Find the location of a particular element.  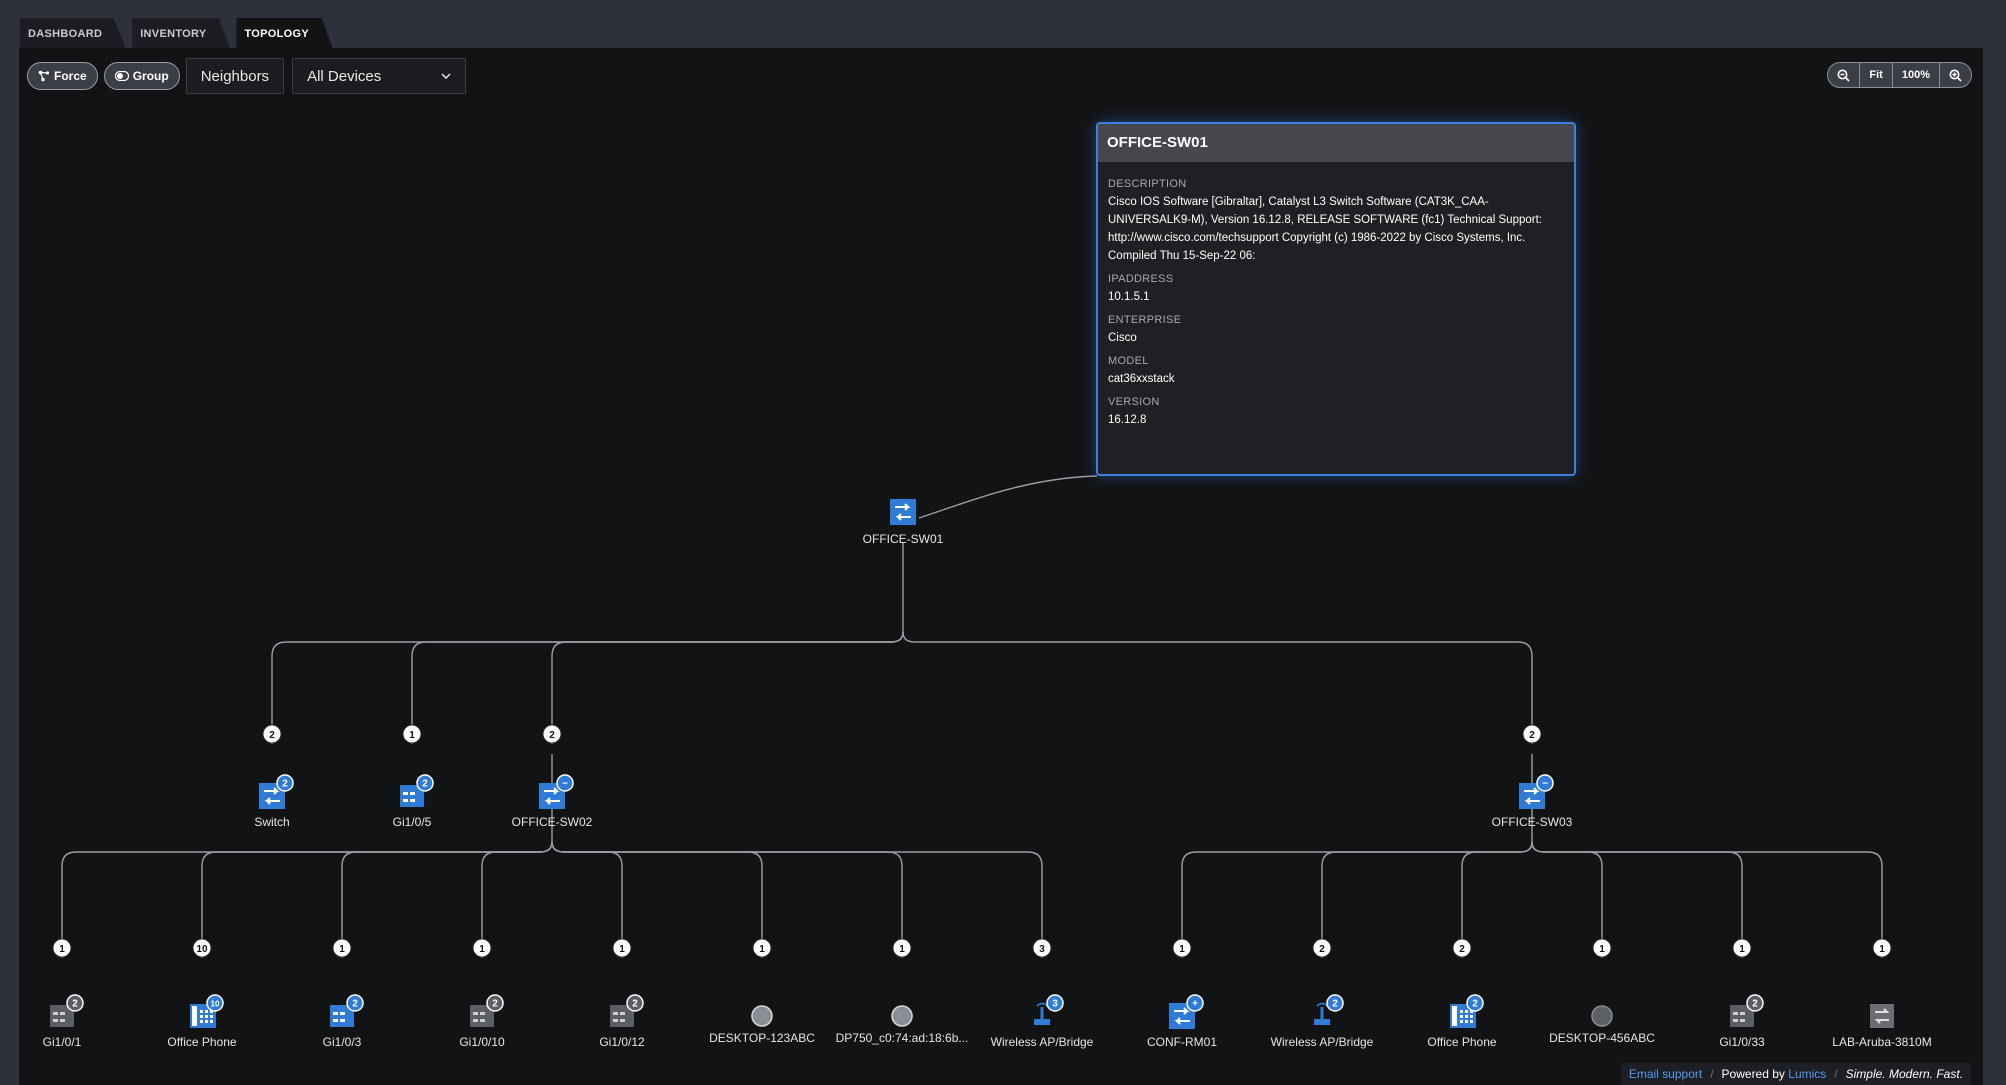

topology-node: 2 Gi1/0/10 is located at coordinates (482, 1021).